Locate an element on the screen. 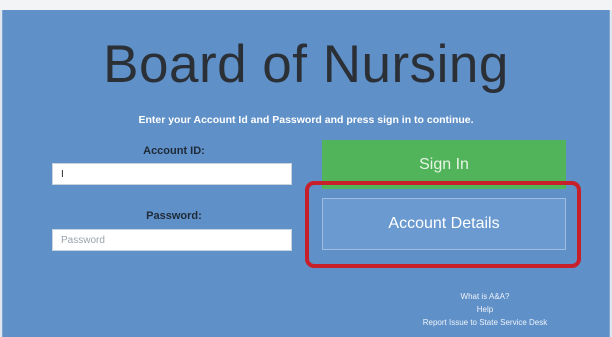  help-link: Help is located at coordinates (485, 309).